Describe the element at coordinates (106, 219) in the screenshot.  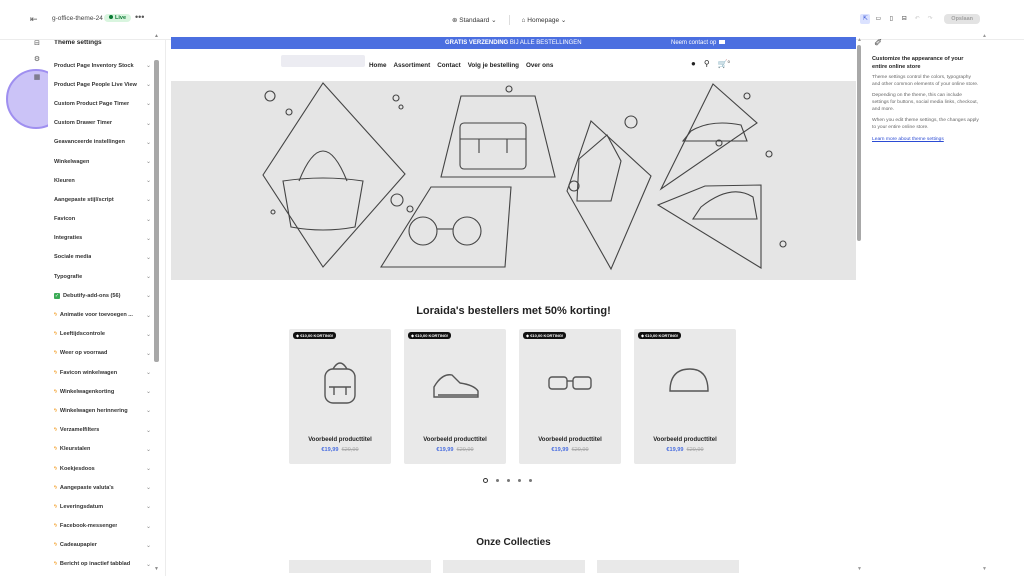
I see `sidebar-item: Favicon ⌄` at that location.